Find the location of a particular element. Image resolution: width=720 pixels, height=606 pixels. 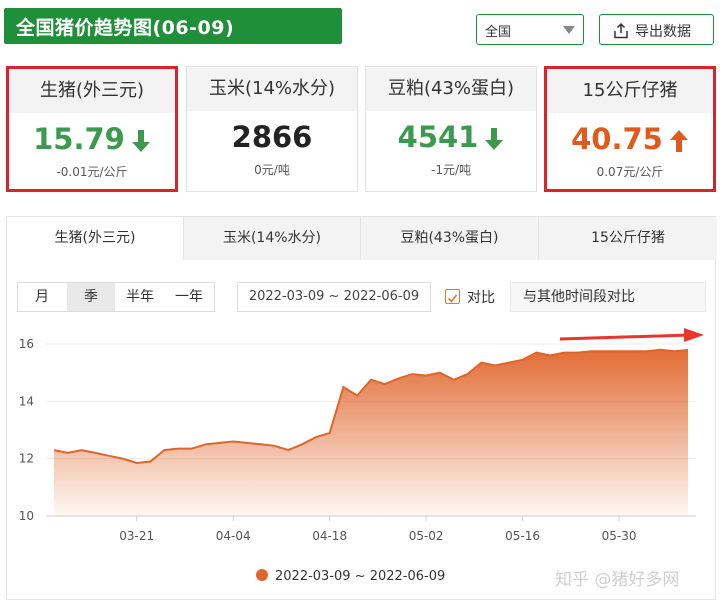

x-tick-label: 04-04 is located at coordinates (233, 536).